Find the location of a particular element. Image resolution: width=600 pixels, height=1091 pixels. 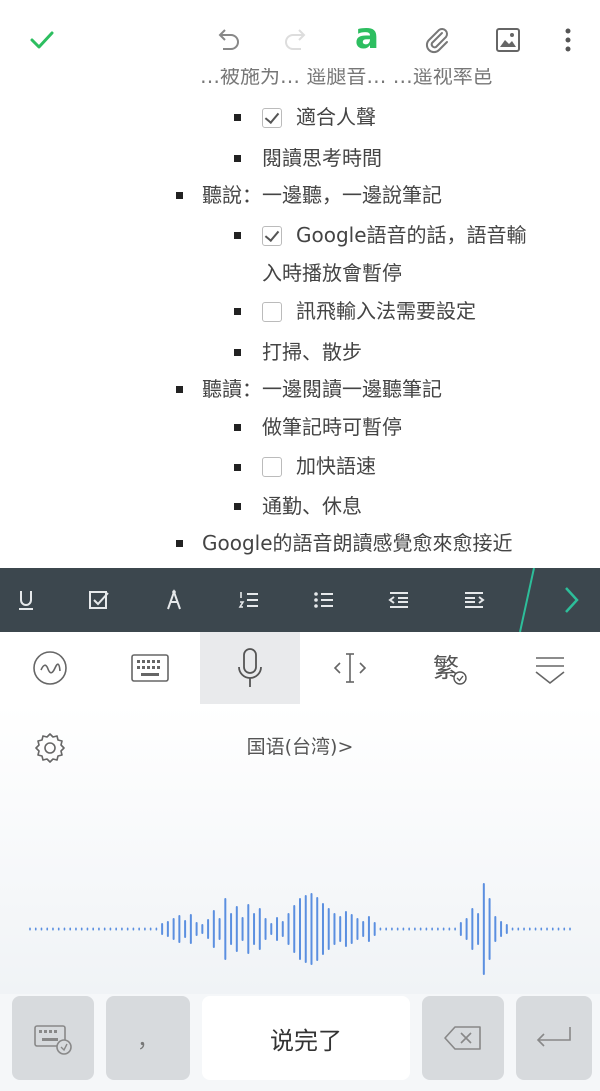

enter-key is located at coordinates (554, 1038).